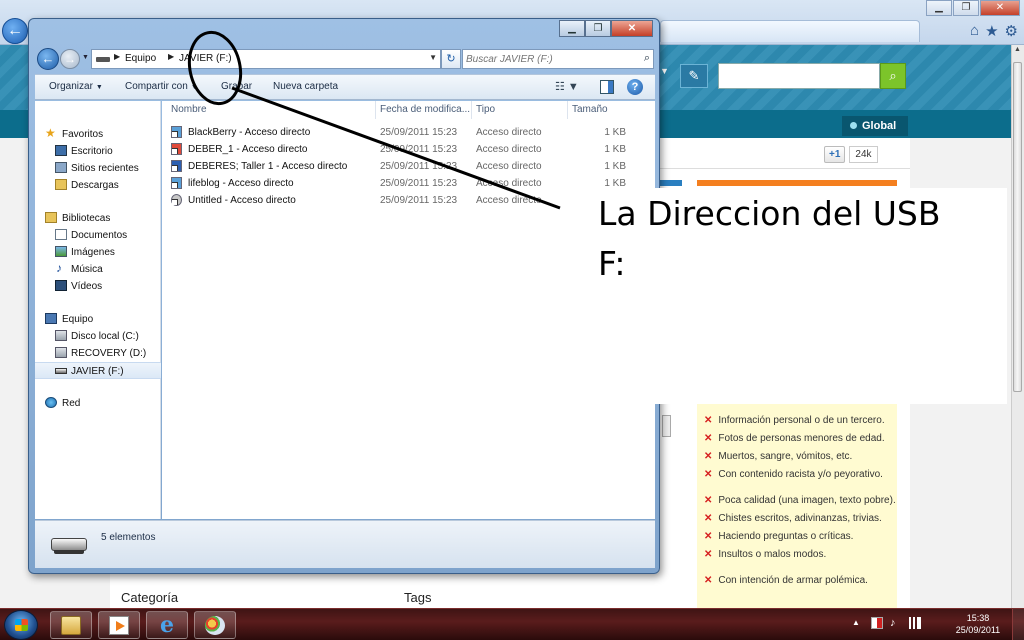  What do you see at coordinates (50, 133) in the screenshot?
I see `star-icon: ★` at bounding box center [50, 133].